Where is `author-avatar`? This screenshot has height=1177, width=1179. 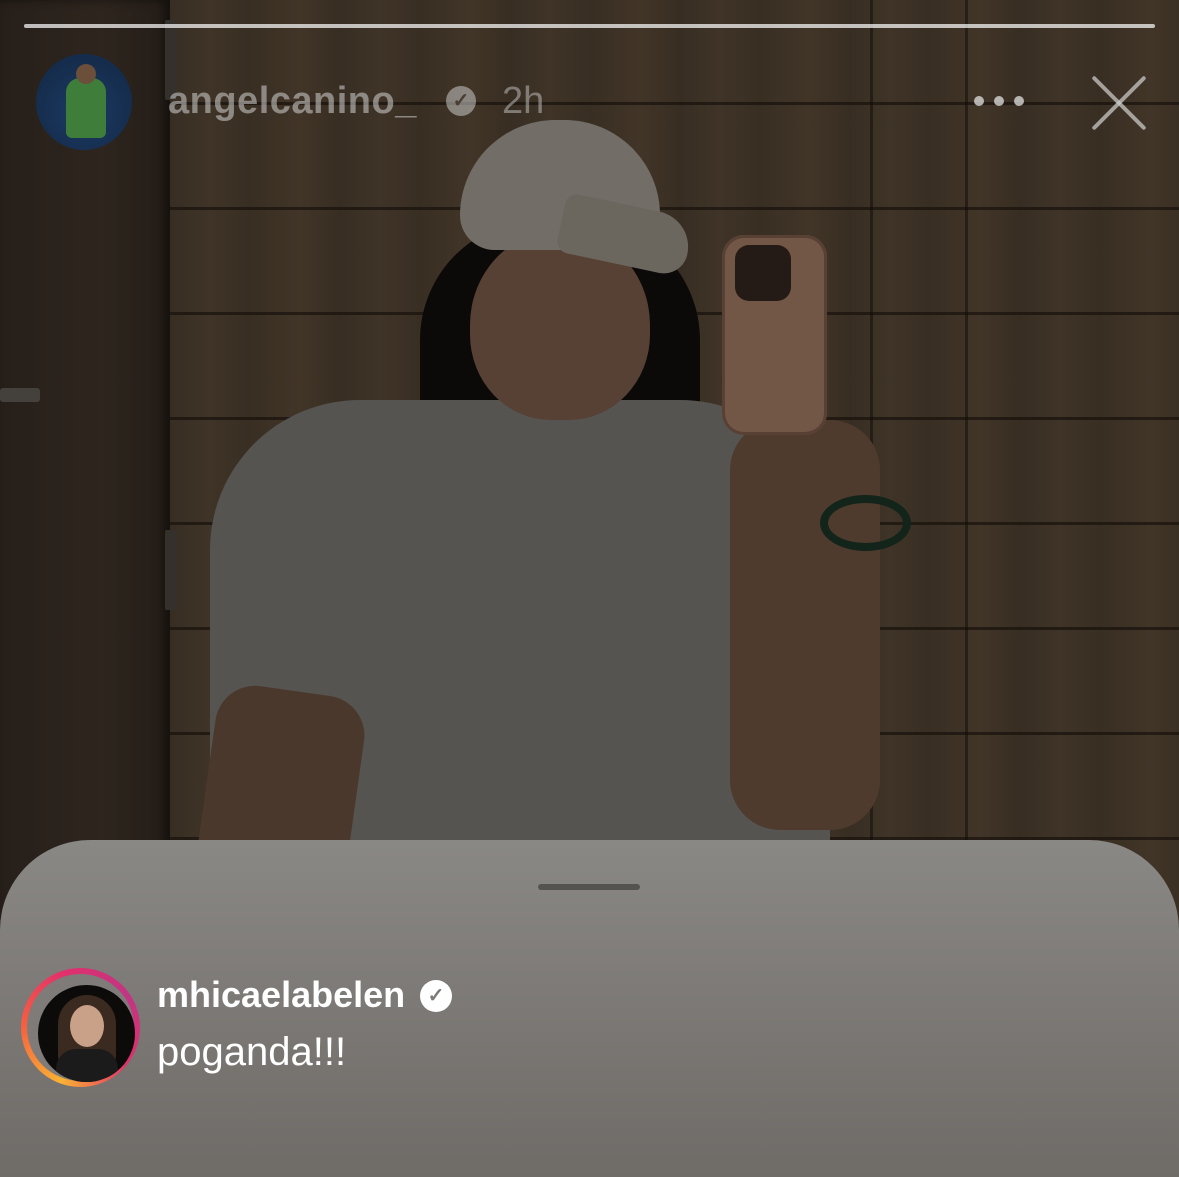 author-avatar is located at coordinates (84, 102).